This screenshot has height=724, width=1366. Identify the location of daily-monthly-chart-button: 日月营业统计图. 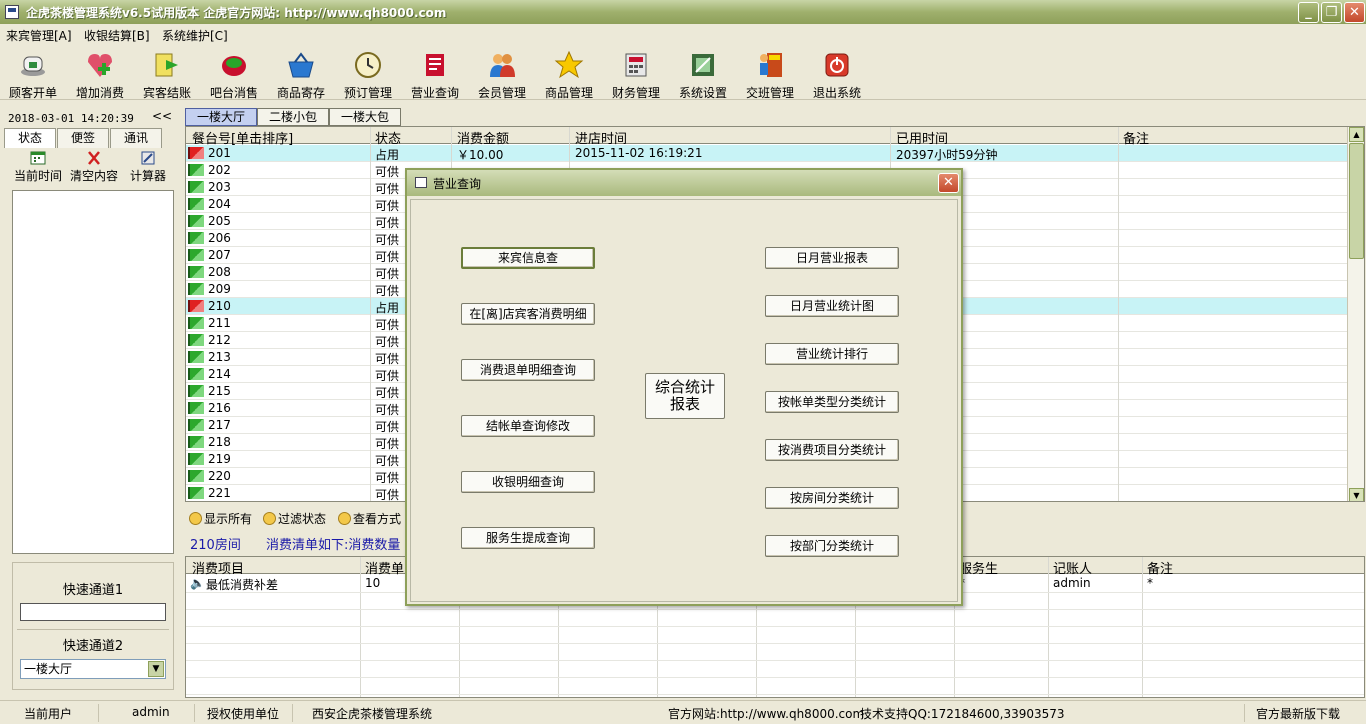
(832, 306).